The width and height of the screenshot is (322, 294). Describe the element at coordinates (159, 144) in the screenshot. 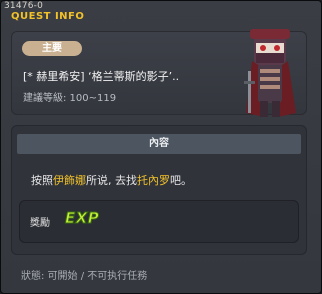

I see `content-heading: 內容` at that location.